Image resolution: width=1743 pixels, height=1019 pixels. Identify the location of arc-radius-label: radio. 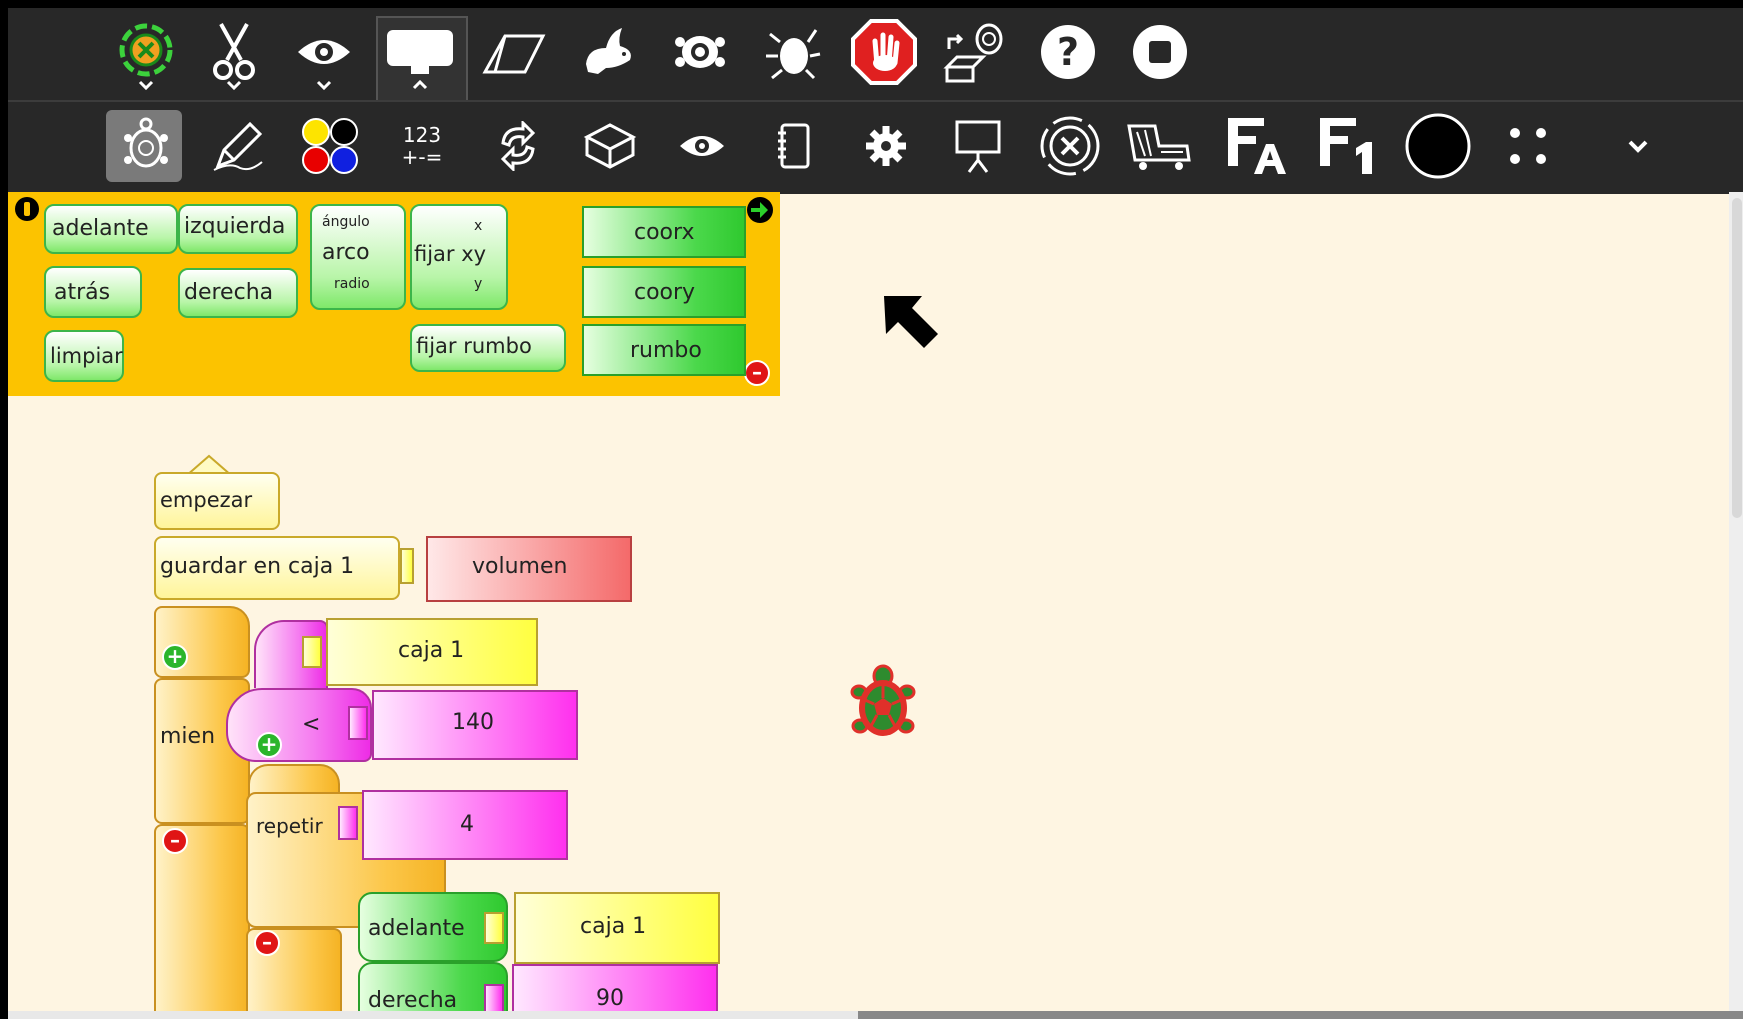
(352, 284).